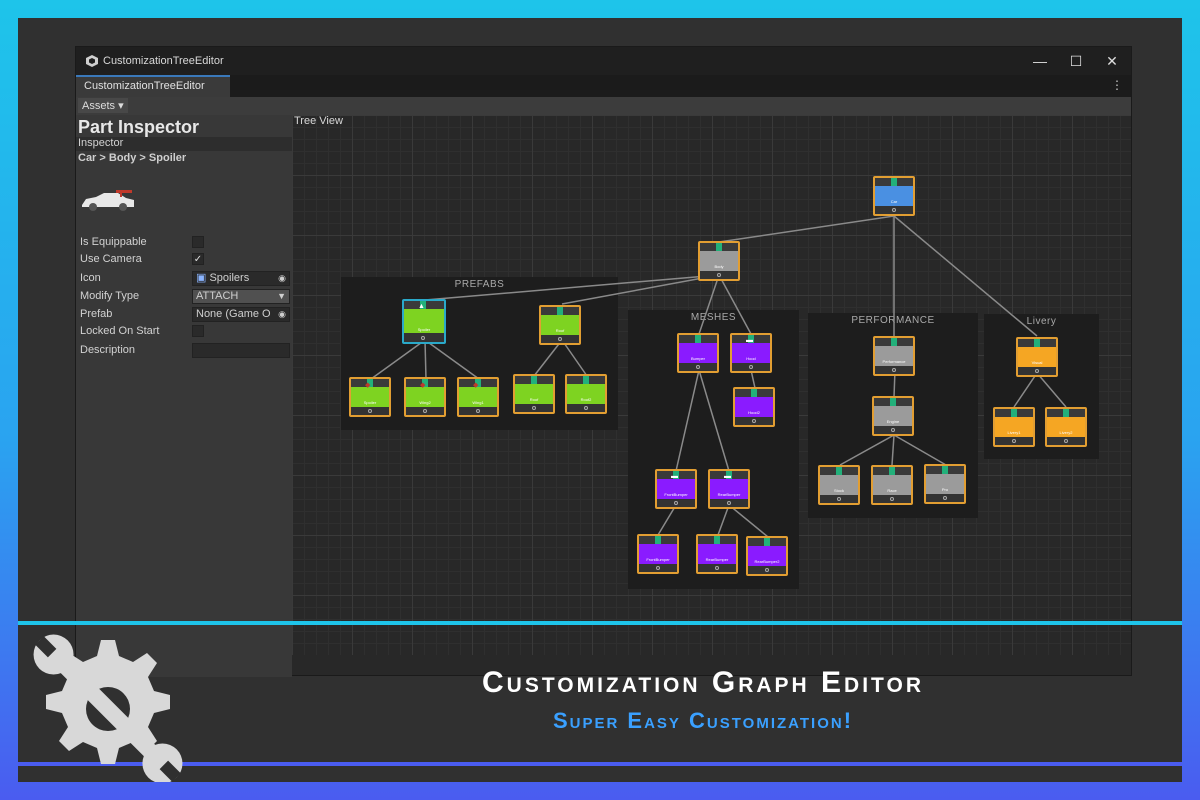  What do you see at coordinates (1040, 61) in the screenshot?
I see `minimize-button: —` at bounding box center [1040, 61].